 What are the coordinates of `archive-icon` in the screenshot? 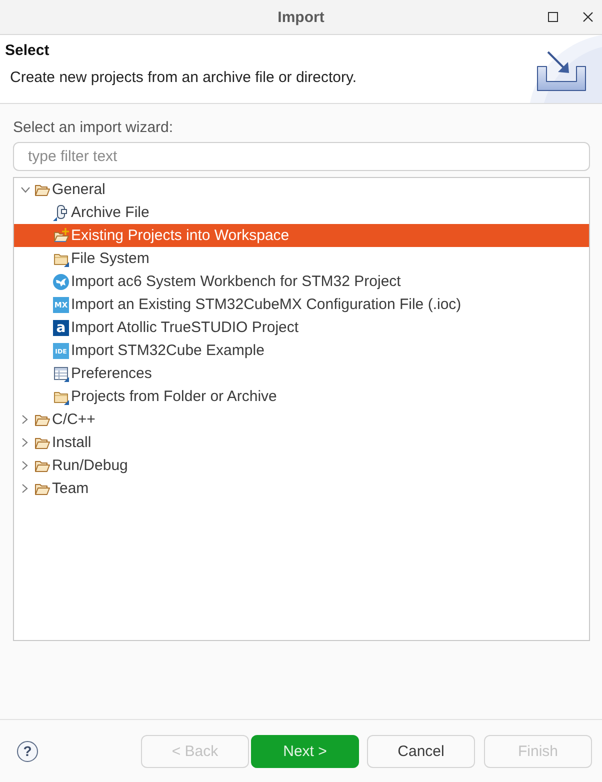 It's located at (61, 212).